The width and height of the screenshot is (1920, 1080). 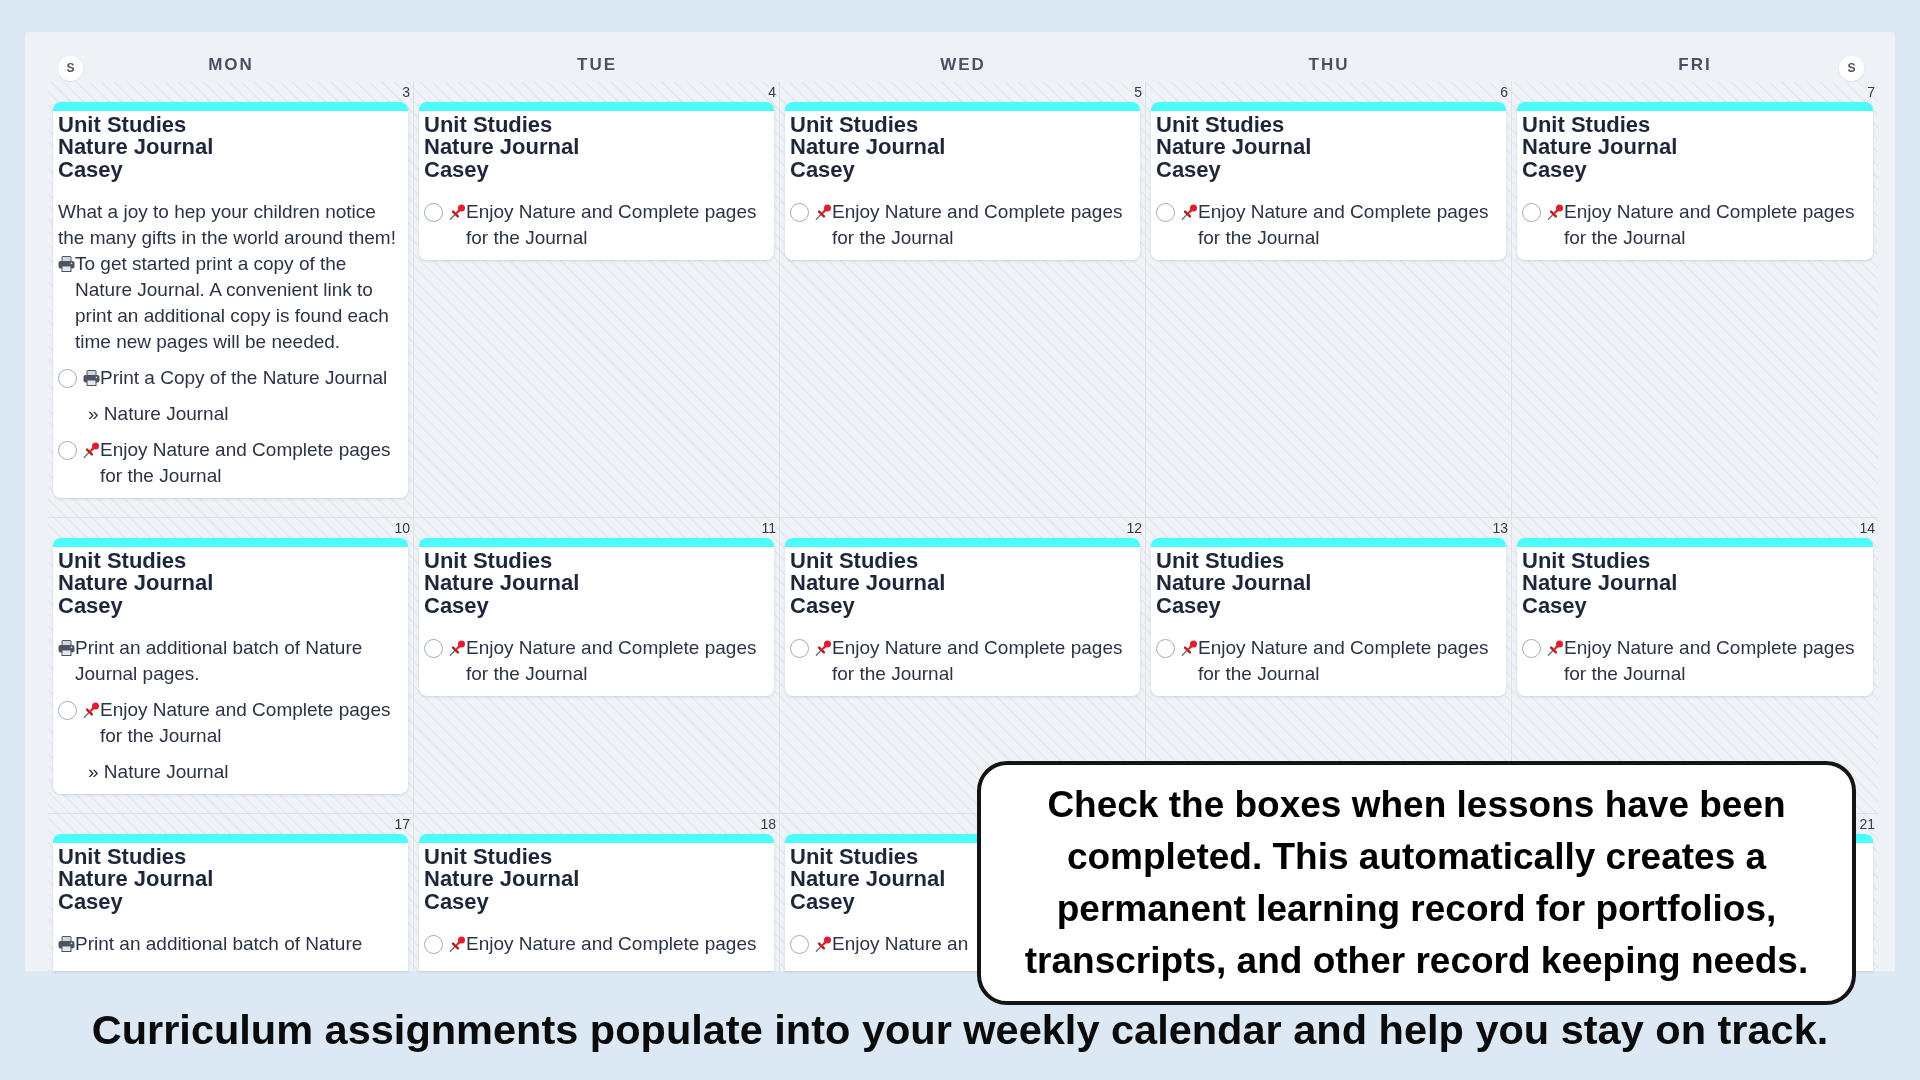 What do you see at coordinates (1134, 528) in the screenshot?
I see `date-number: 12` at bounding box center [1134, 528].